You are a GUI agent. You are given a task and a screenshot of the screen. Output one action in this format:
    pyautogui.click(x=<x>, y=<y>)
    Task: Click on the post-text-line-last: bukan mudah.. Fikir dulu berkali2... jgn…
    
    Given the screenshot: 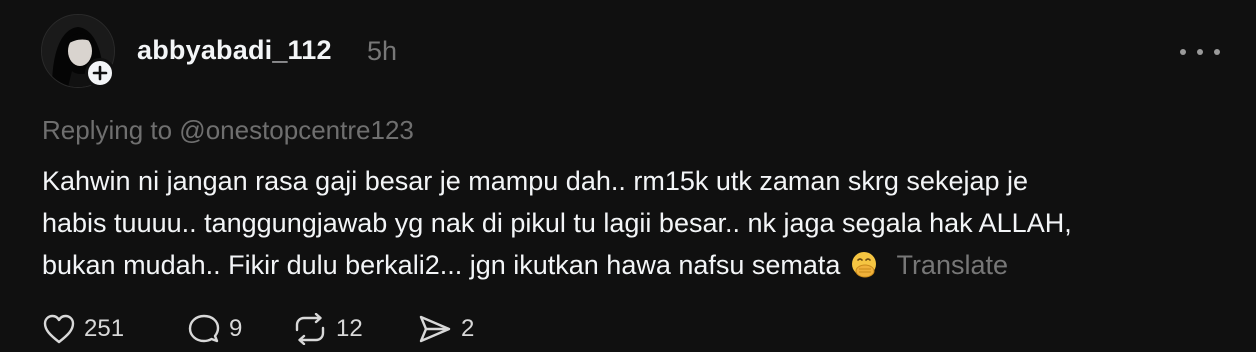 What is the action you would take?
    pyautogui.click(x=632, y=265)
    